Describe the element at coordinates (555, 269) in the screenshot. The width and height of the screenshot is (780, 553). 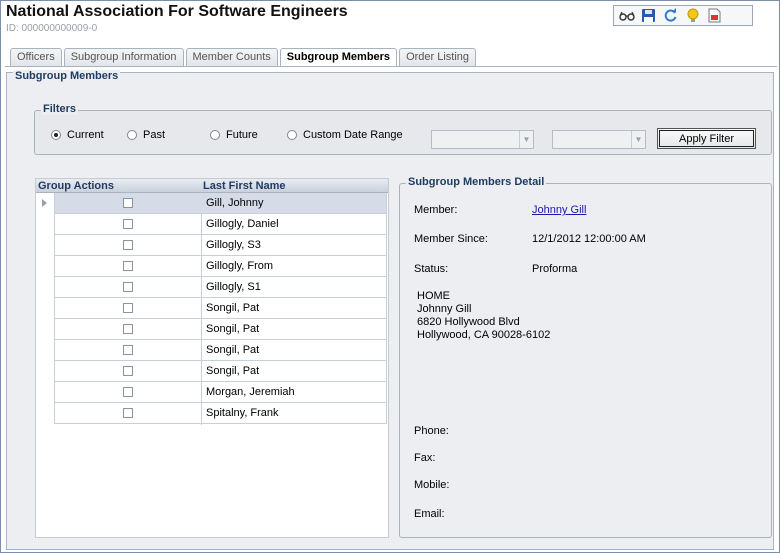
I see `status-value: Proforma` at that location.